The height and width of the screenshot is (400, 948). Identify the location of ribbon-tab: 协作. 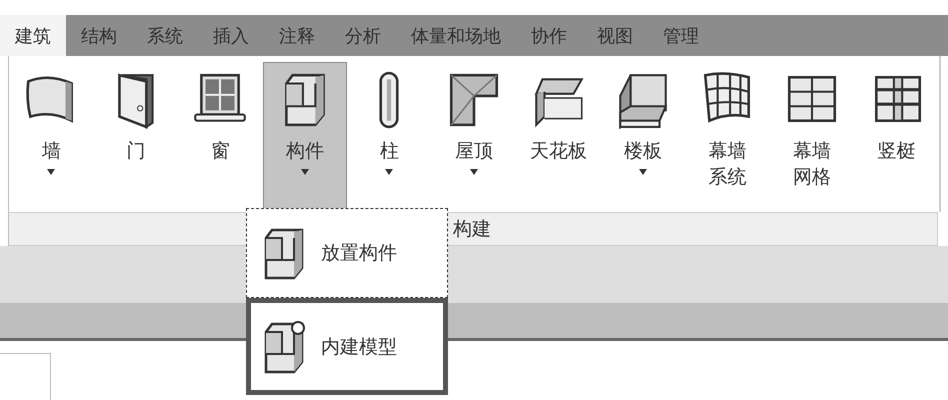
(549, 35).